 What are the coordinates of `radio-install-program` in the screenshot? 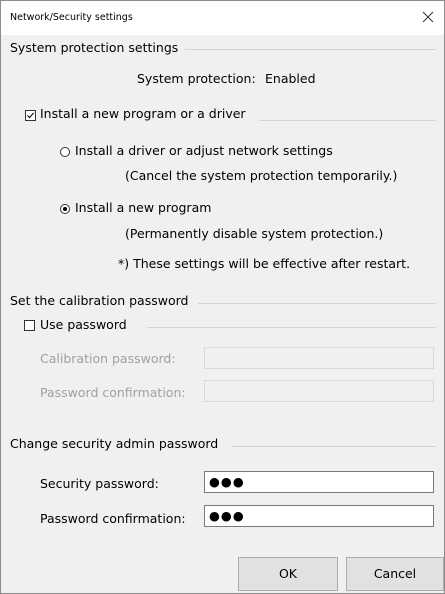 It's located at (65, 209).